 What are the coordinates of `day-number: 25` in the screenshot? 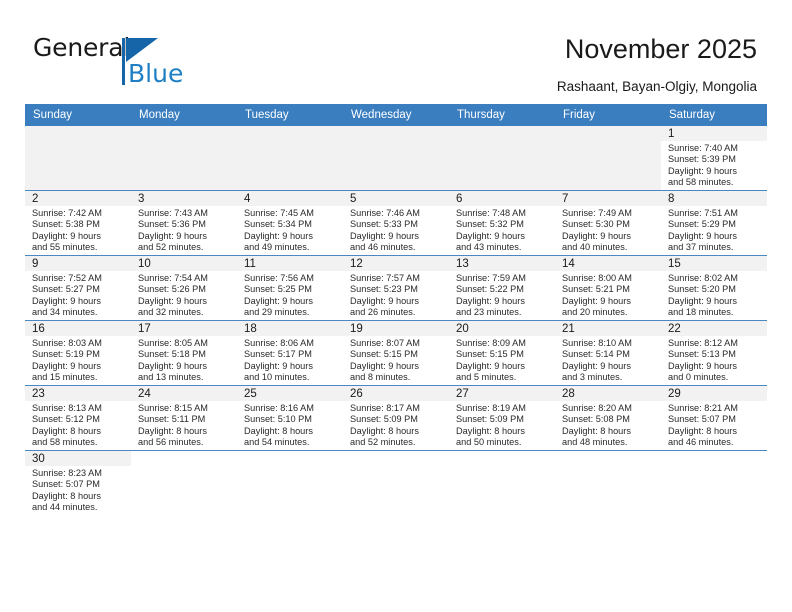 It's located at (290, 393).